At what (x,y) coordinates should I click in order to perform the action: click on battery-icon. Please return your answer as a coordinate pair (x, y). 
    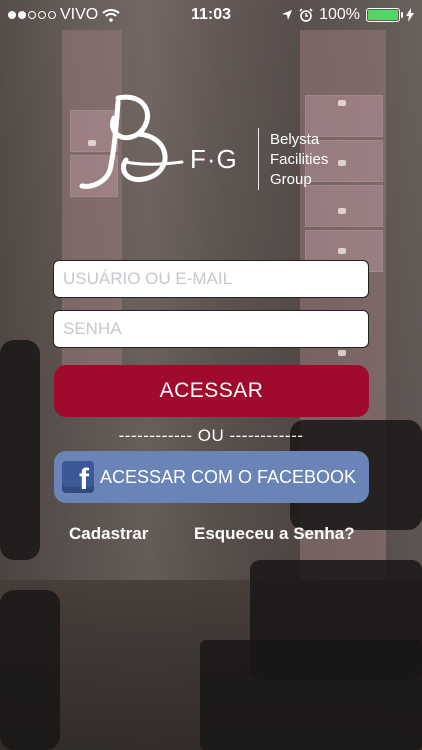
    Looking at the image, I should click on (384, 15).